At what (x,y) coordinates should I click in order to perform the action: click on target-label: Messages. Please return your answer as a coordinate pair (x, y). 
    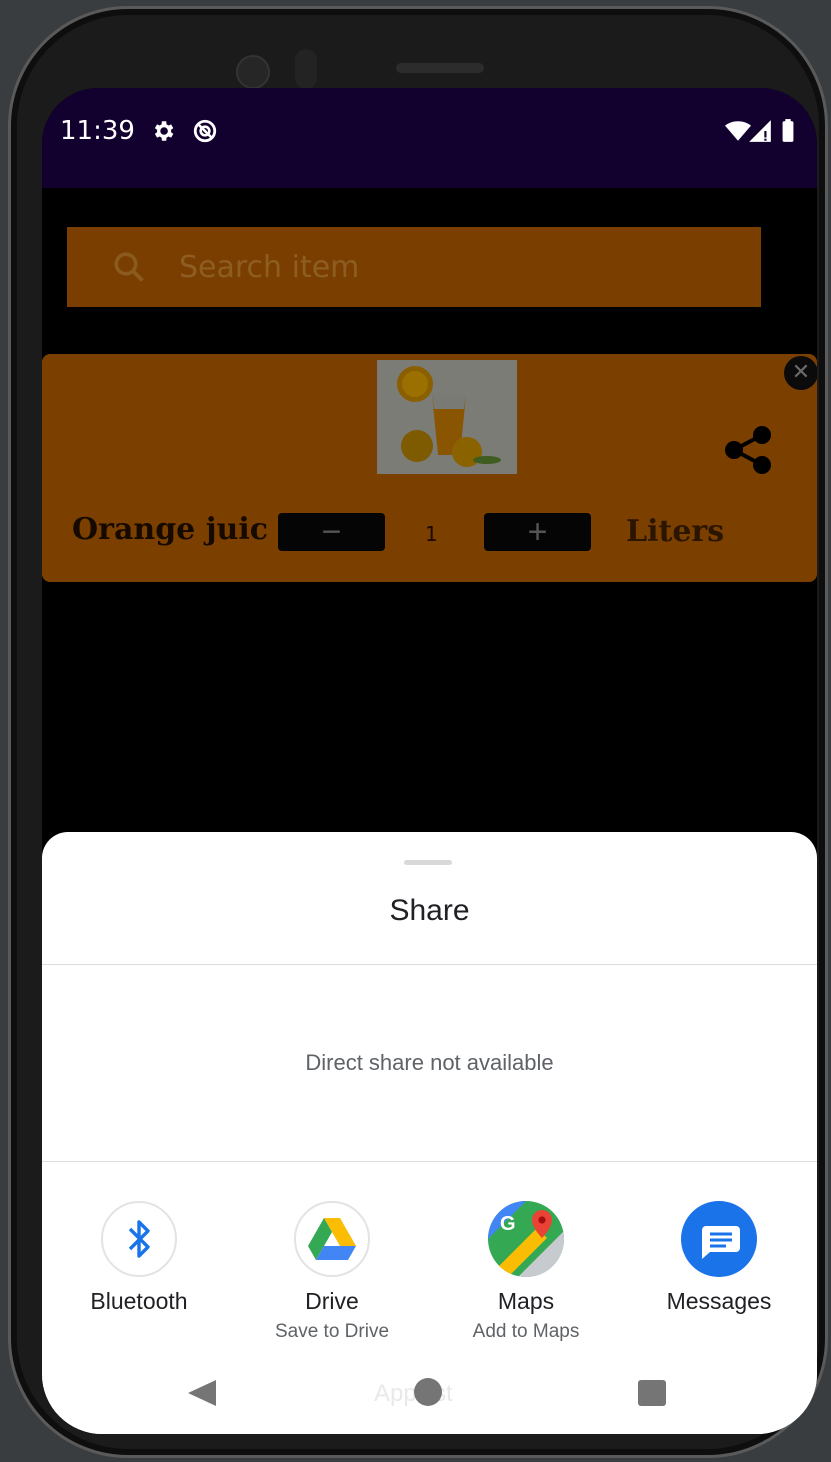
    Looking at the image, I should click on (719, 1301).